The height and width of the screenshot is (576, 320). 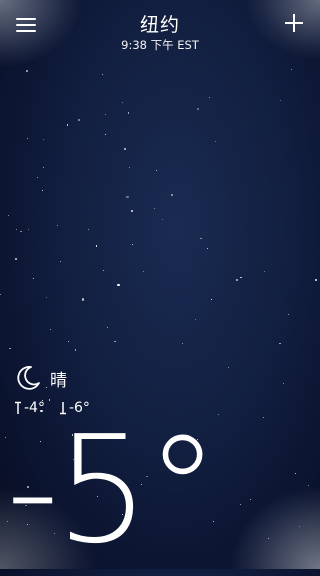 I want to click on moon-icon, so click(x=28, y=378).